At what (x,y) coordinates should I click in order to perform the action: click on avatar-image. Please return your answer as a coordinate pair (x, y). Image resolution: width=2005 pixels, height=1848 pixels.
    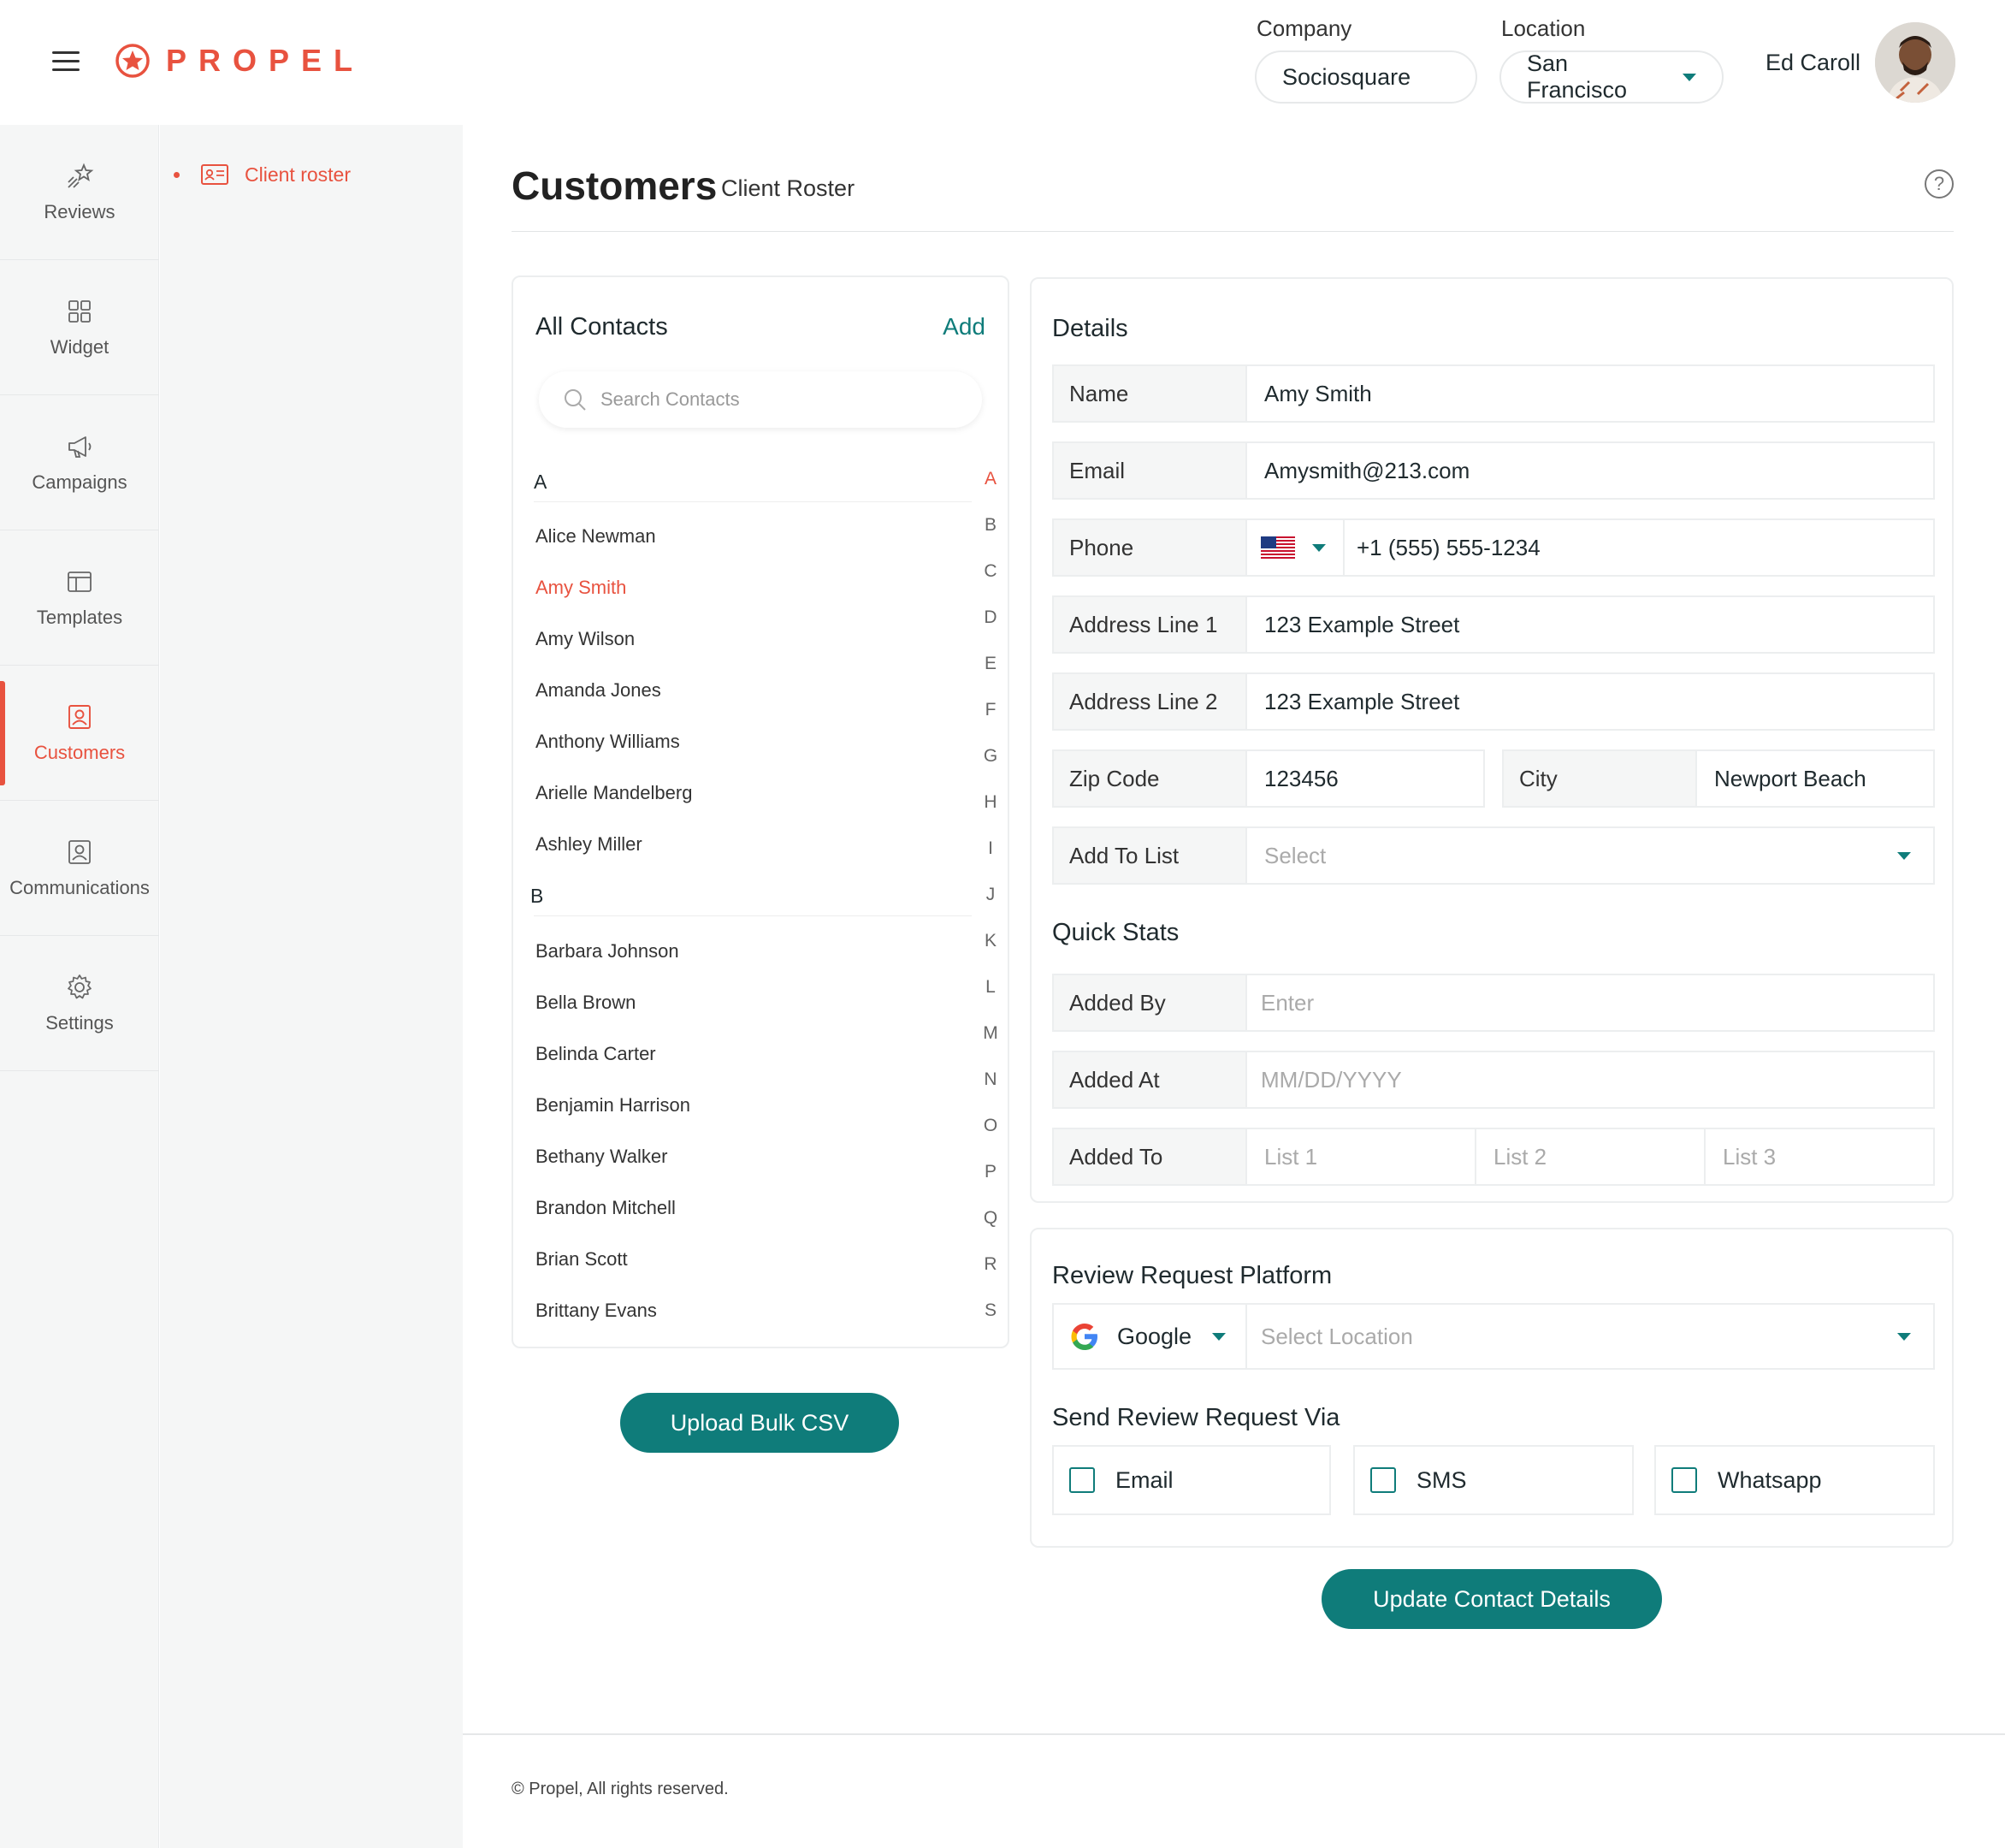
    Looking at the image, I should click on (1915, 62).